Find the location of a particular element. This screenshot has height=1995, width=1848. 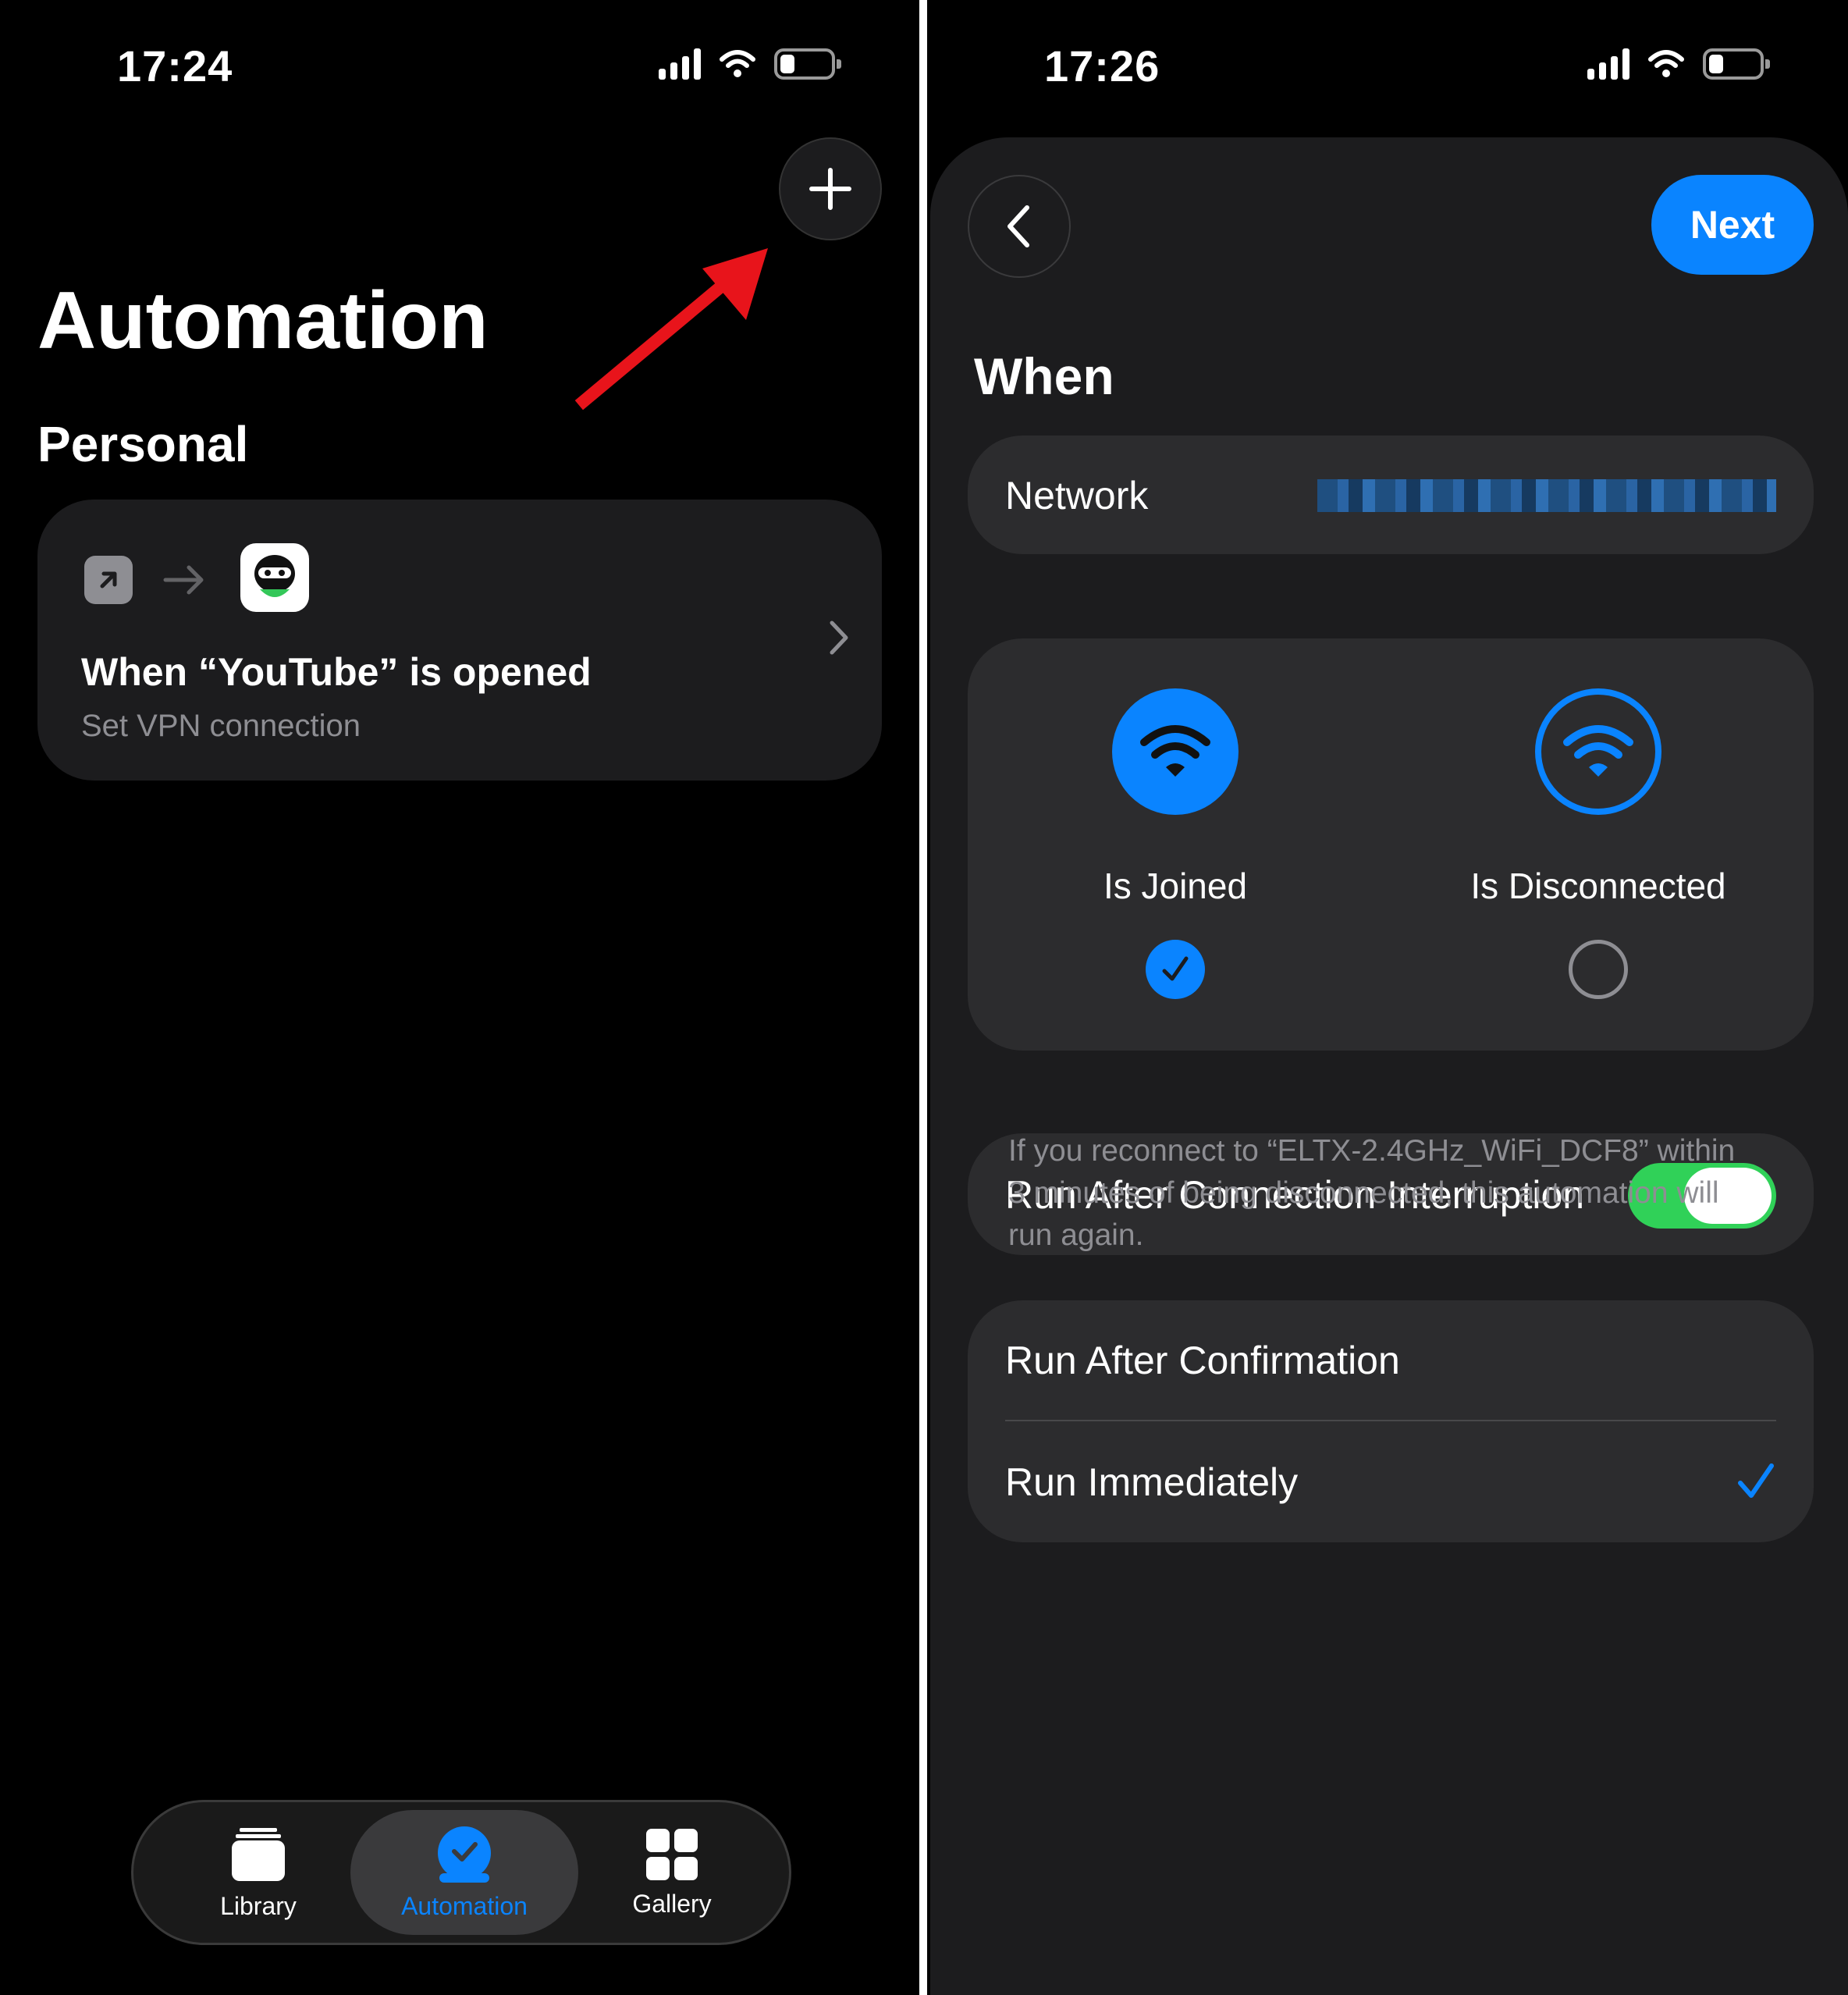

automation-subtitle: Set VPN connection is located at coordinates (221, 726).